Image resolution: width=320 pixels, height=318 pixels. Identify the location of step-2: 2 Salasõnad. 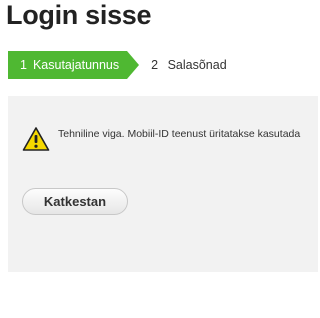
(189, 65).